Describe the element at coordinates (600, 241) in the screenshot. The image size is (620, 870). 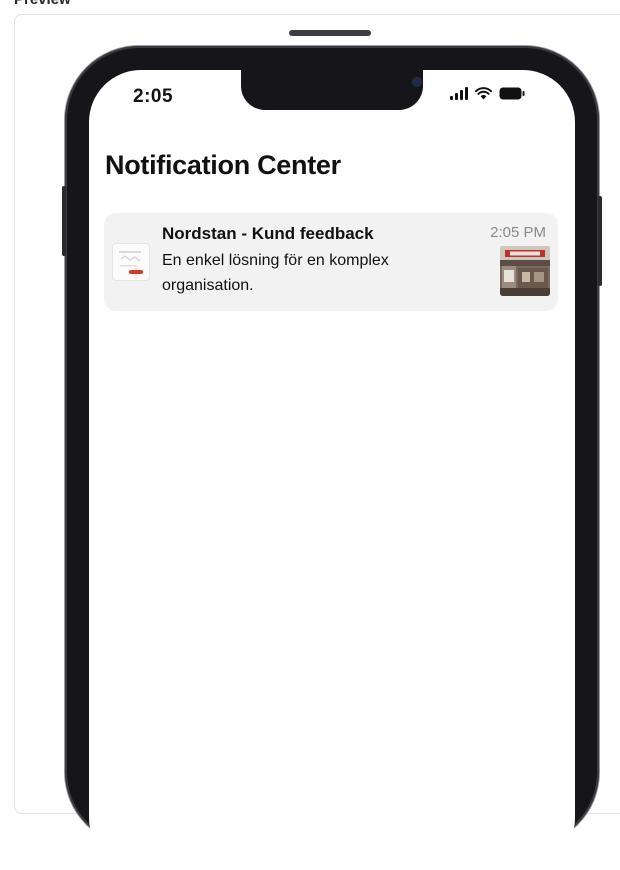
I see `phone-power-button` at that location.